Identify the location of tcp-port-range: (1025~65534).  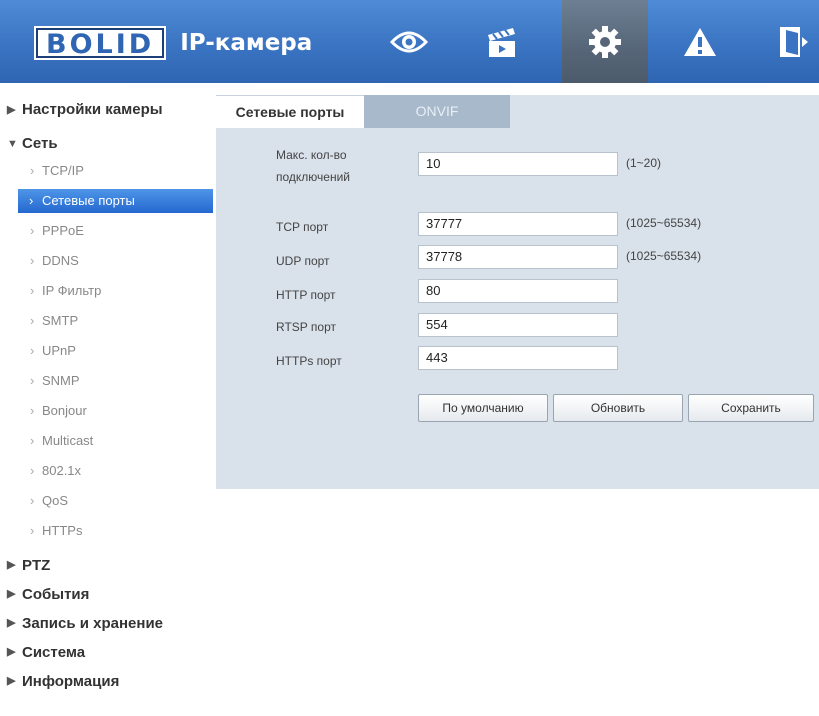
(664, 223).